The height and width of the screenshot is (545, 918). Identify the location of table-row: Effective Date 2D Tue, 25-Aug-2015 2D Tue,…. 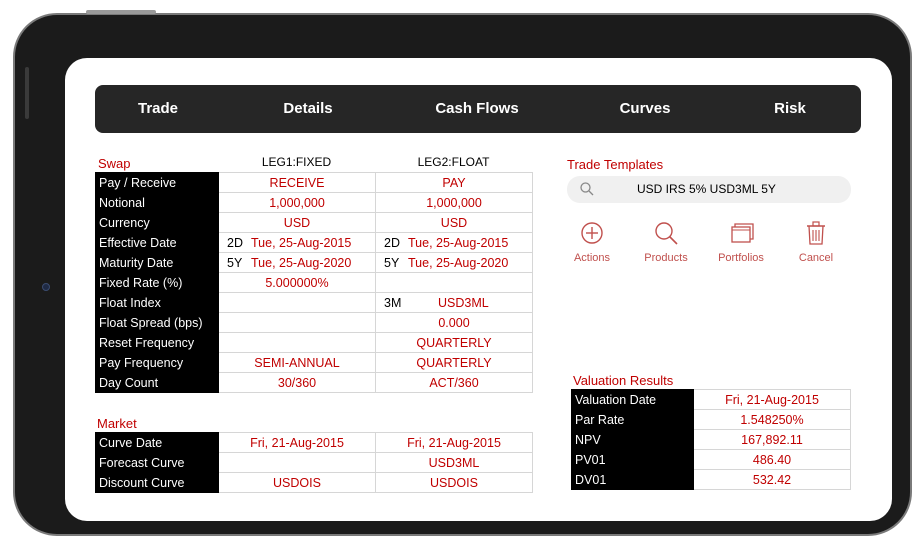
(314, 242).